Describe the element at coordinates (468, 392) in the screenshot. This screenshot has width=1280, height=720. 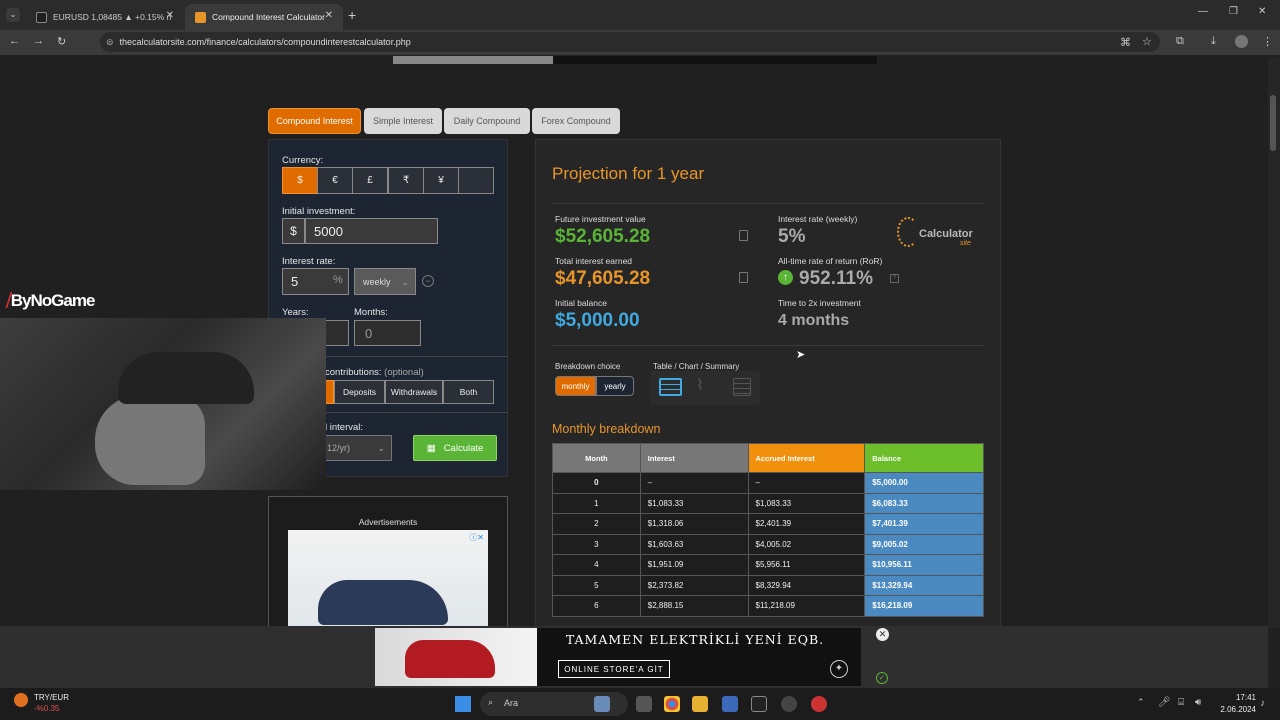
I see `both-button: Both` at that location.